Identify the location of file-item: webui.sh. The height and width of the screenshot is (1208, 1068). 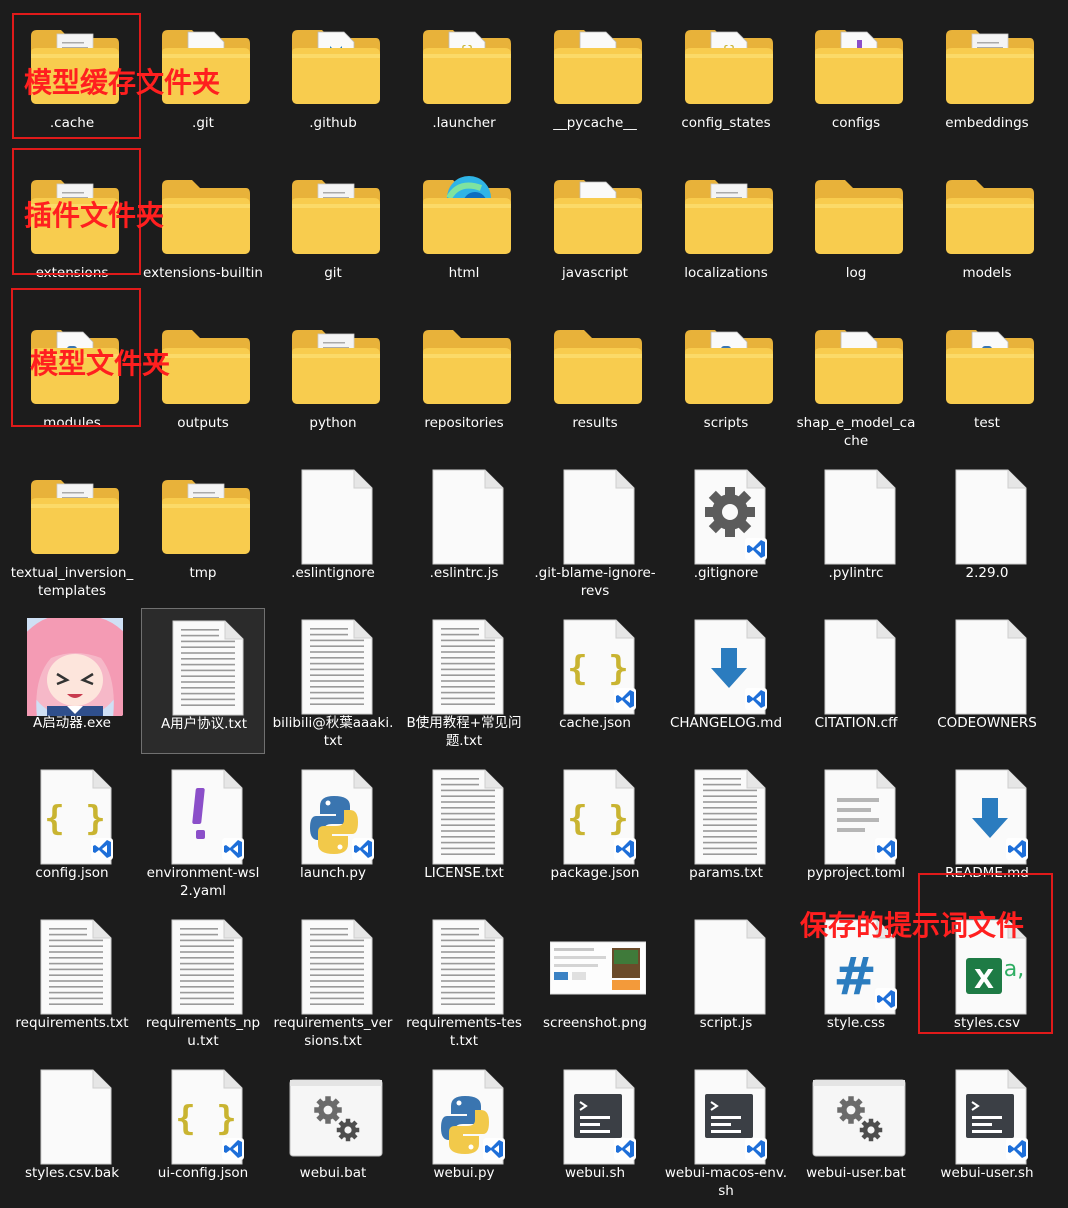
(595, 1131).